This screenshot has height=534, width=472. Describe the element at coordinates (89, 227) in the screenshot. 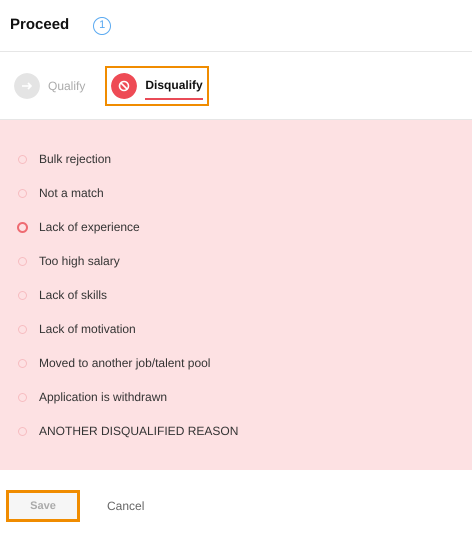

I see `reason-label: Lack of experience` at that location.